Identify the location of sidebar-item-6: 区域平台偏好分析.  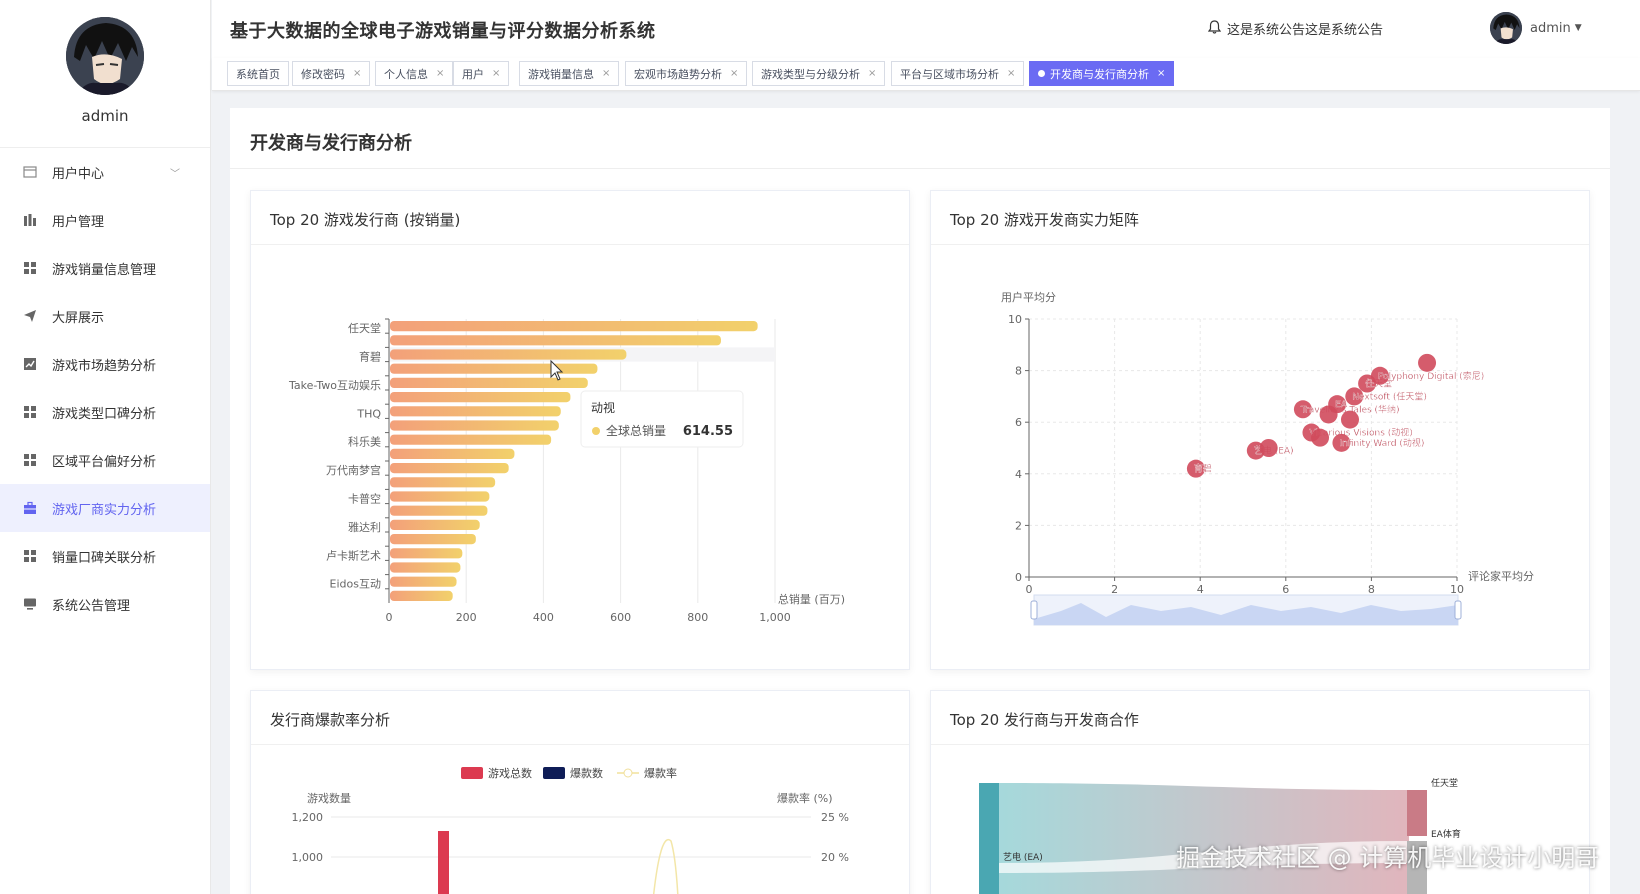
(105, 460).